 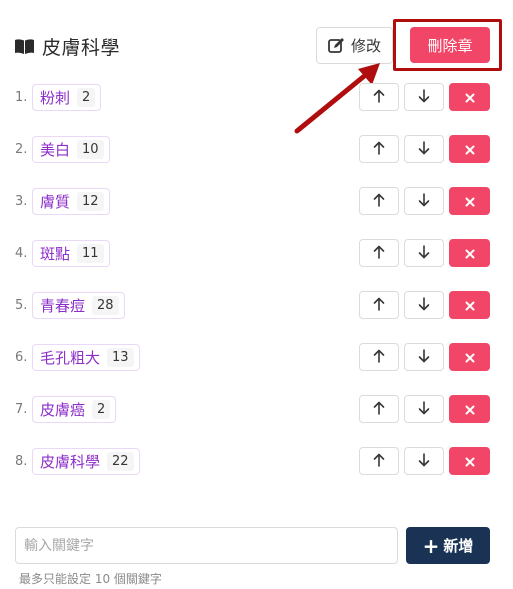 I want to click on keyword-tag: 美白 10, so click(x=71, y=149).